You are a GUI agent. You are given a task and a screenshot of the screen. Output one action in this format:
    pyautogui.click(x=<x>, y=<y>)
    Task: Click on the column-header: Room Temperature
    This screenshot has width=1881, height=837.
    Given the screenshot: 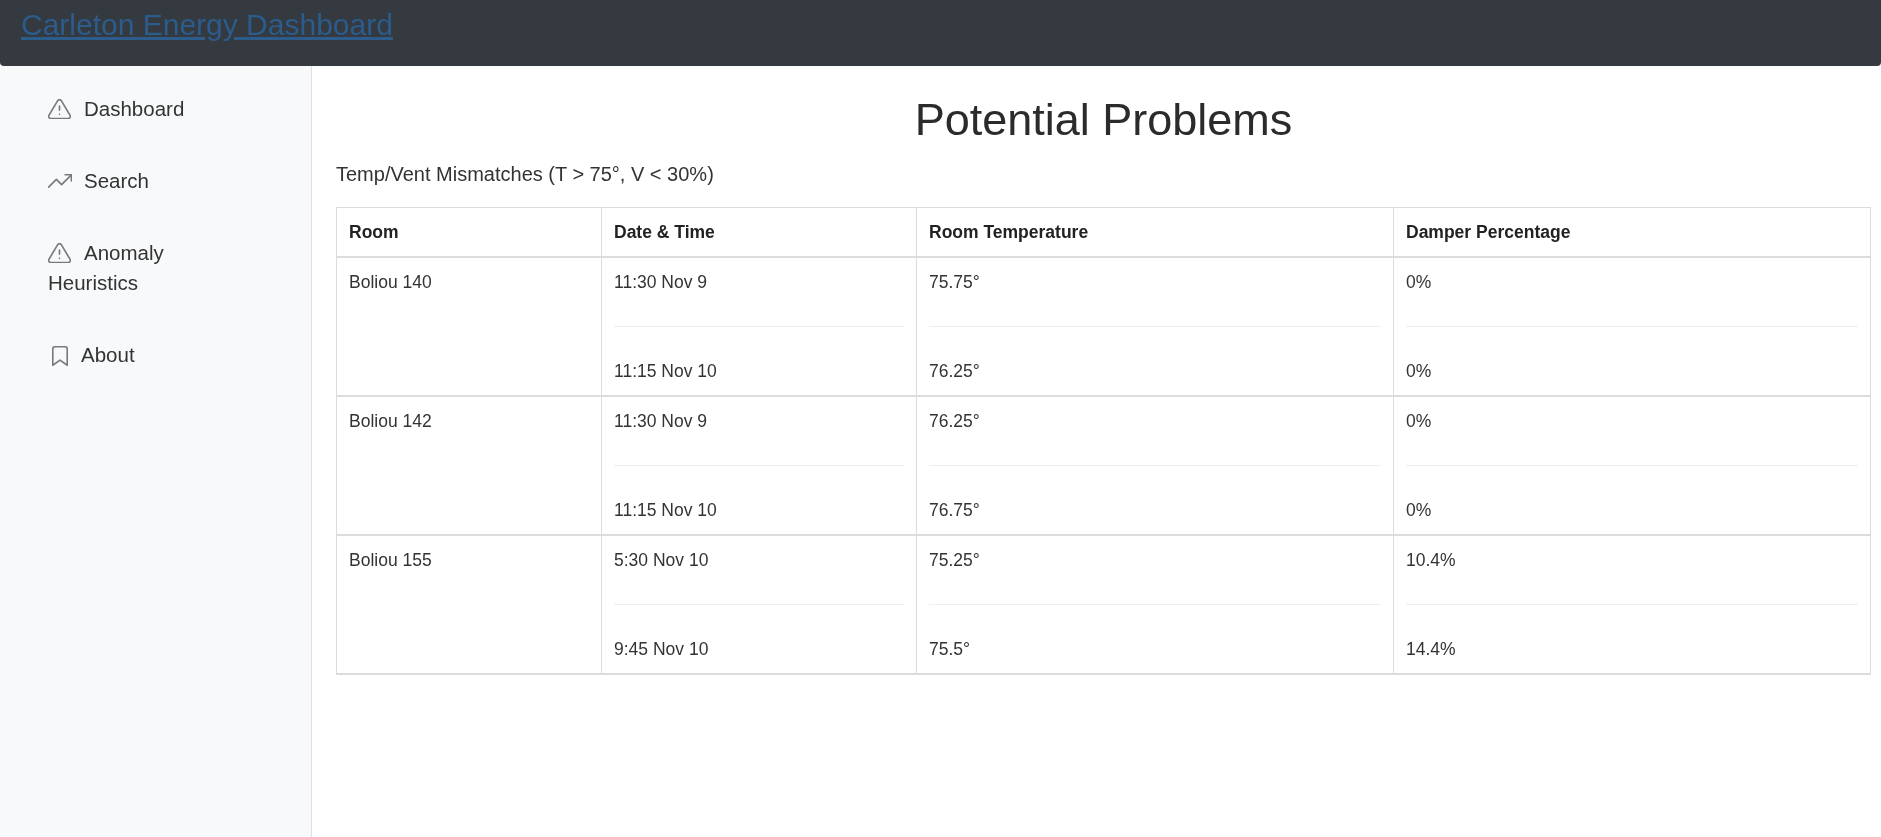 What is the action you would take?
    pyautogui.click(x=1009, y=232)
    